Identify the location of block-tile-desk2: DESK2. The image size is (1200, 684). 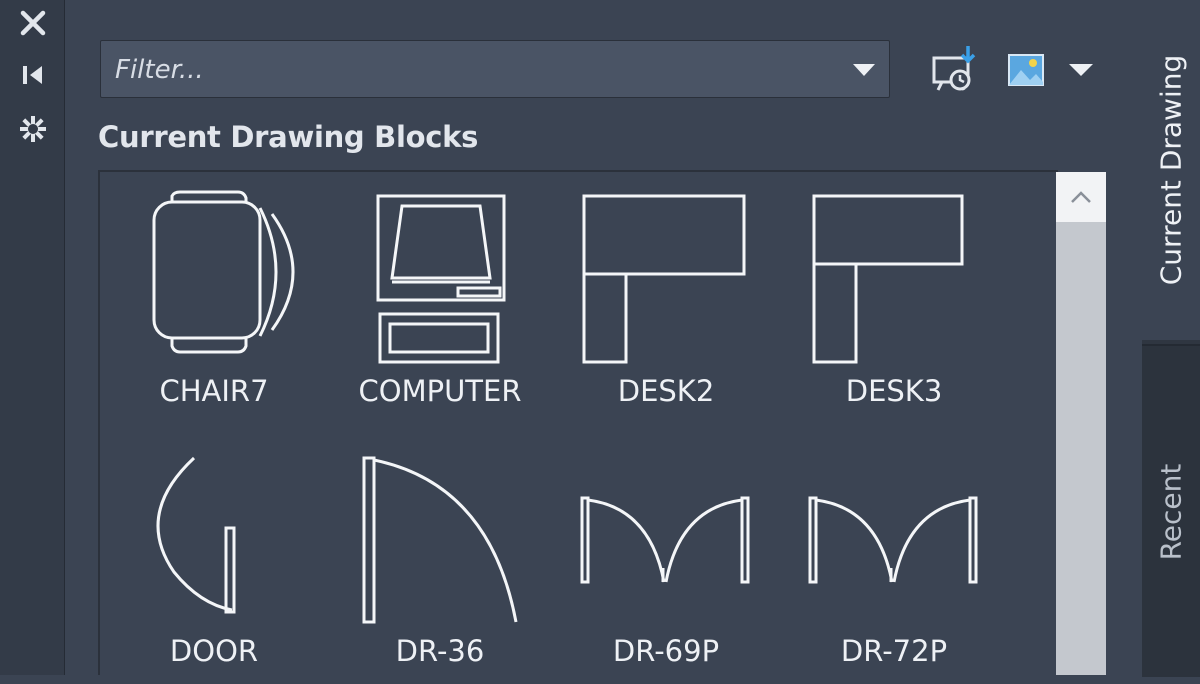
(666, 304).